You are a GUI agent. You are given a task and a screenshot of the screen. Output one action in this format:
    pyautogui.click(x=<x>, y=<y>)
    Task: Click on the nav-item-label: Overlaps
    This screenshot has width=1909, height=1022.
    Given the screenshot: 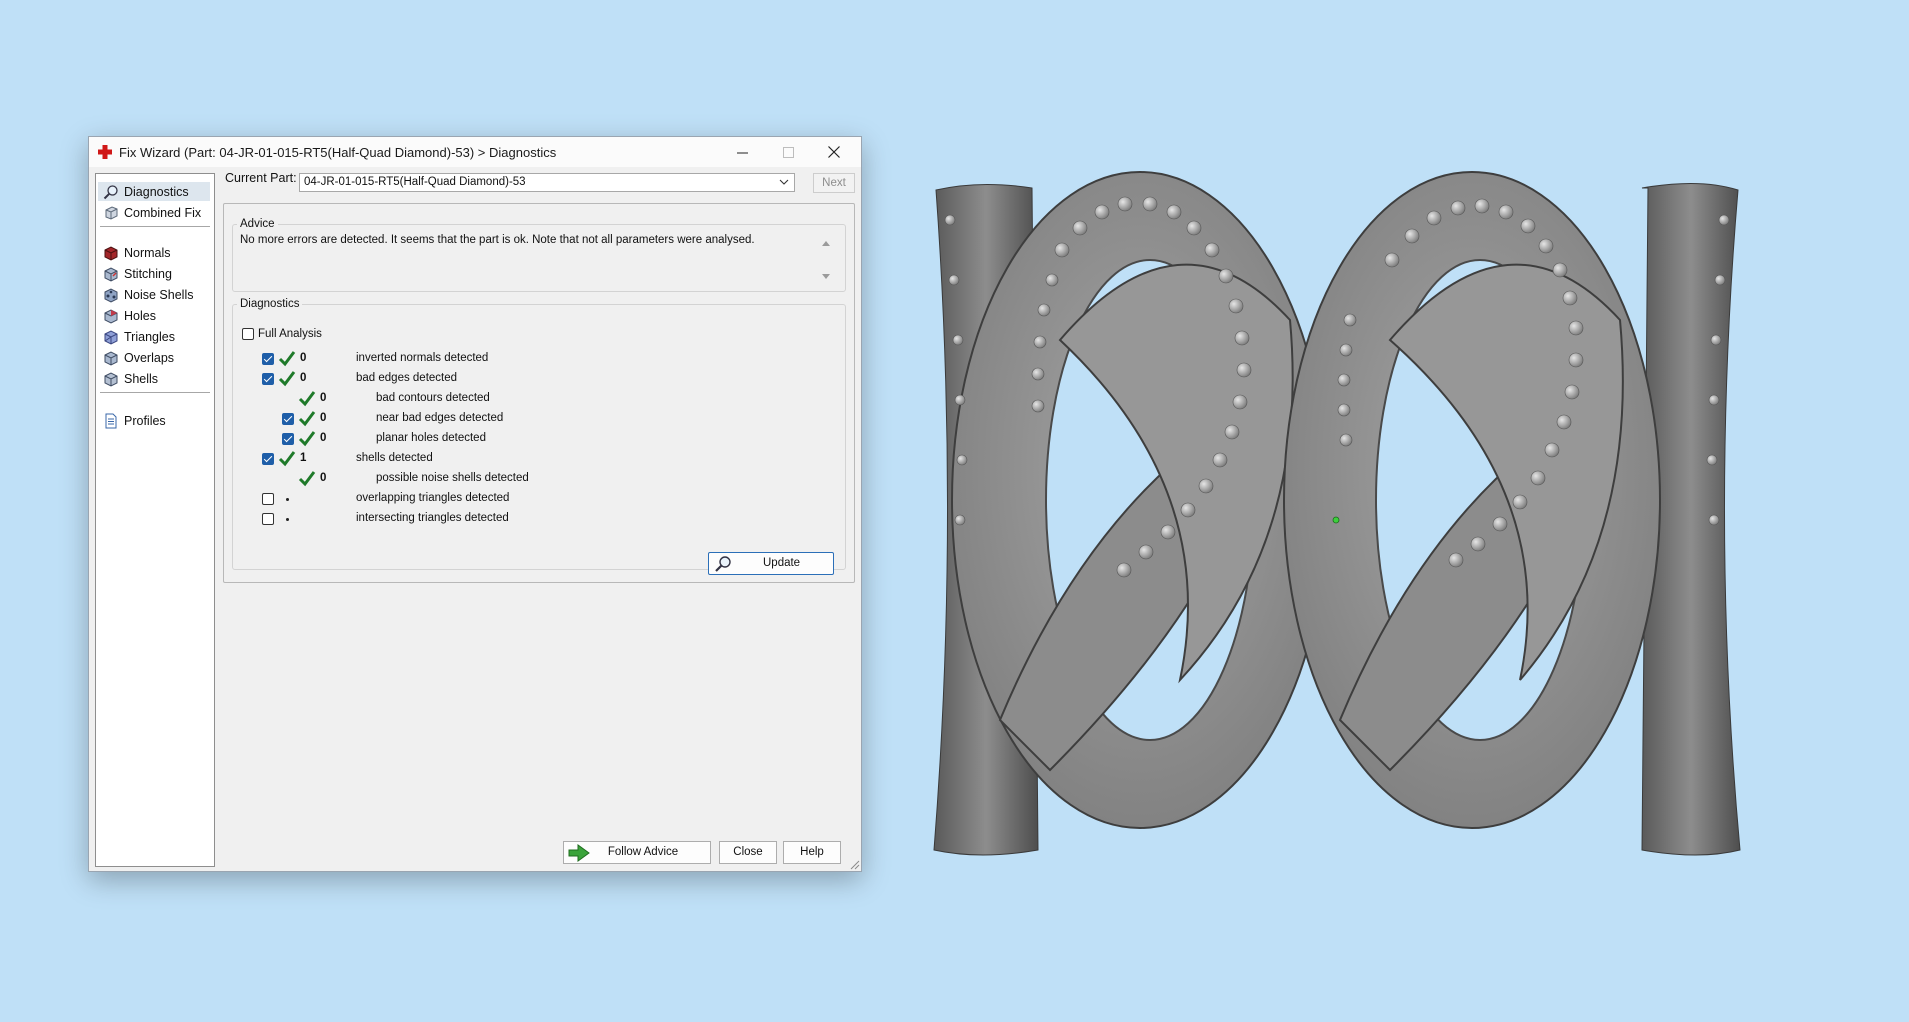 What is the action you would take?
    pyautogui.click(x=149, y=357)
    